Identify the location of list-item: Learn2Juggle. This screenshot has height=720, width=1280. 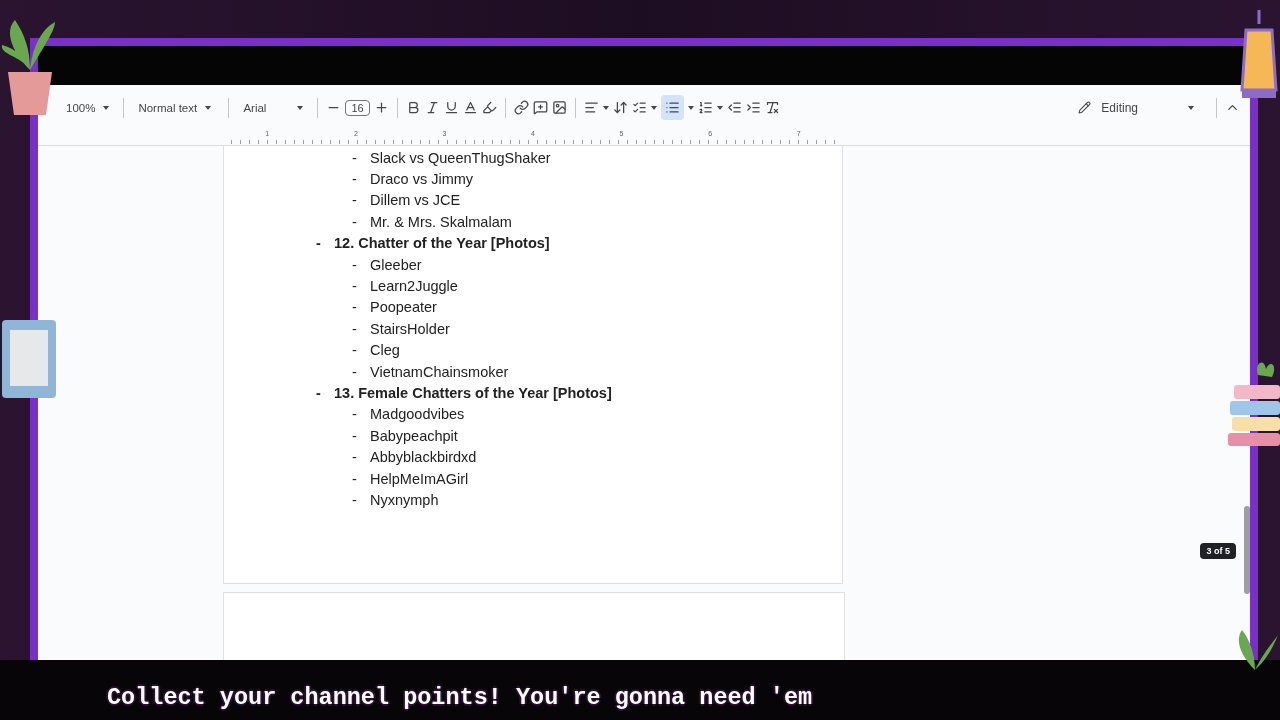
(414, 286).